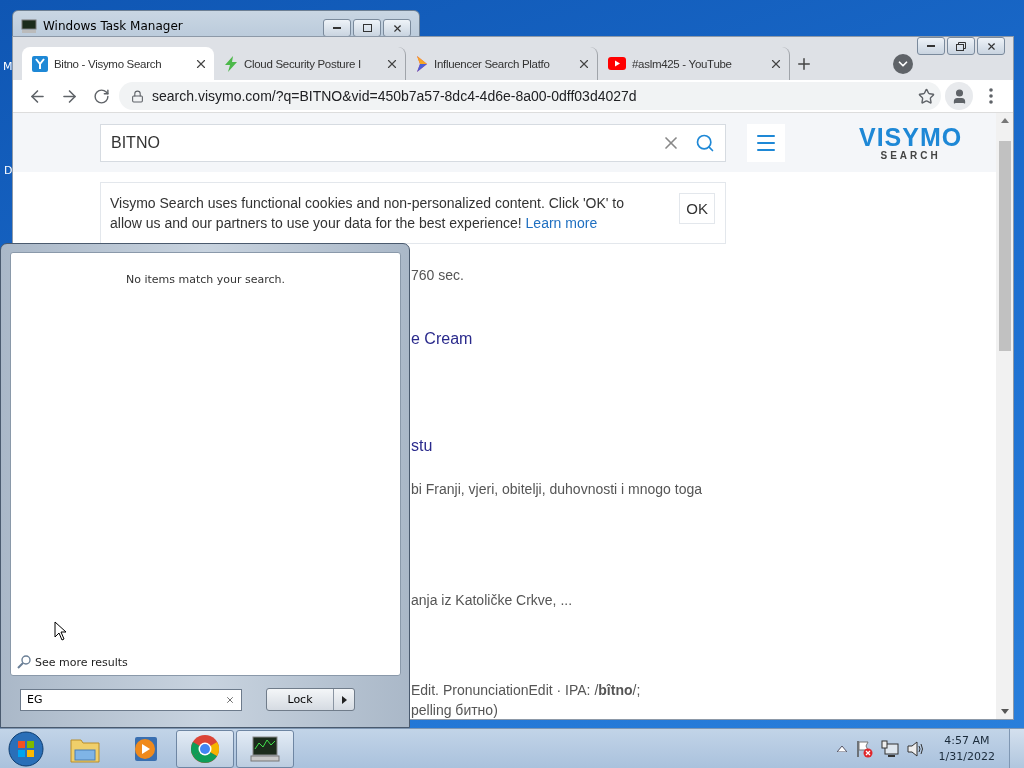  What do you see at coordinates (703, 446) in the screenshot?
I see `result-title-link: stu` at bounding box center [703, 446].